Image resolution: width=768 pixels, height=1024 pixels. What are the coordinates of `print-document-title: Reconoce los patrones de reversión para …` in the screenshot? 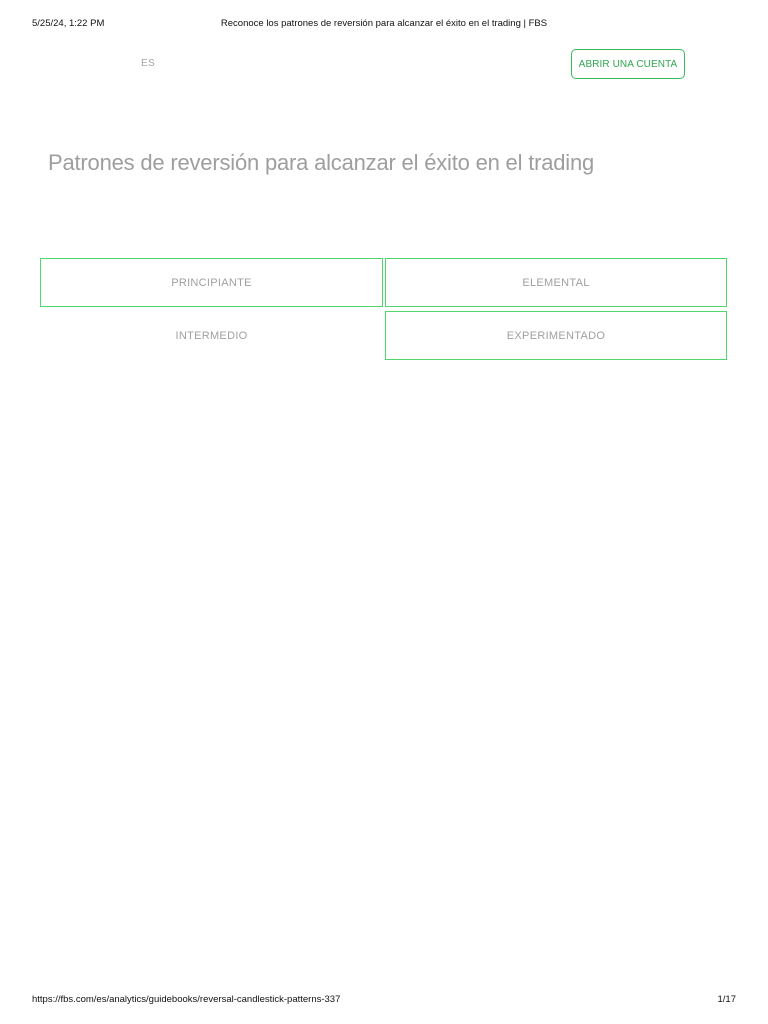 It's located at (384, 23).